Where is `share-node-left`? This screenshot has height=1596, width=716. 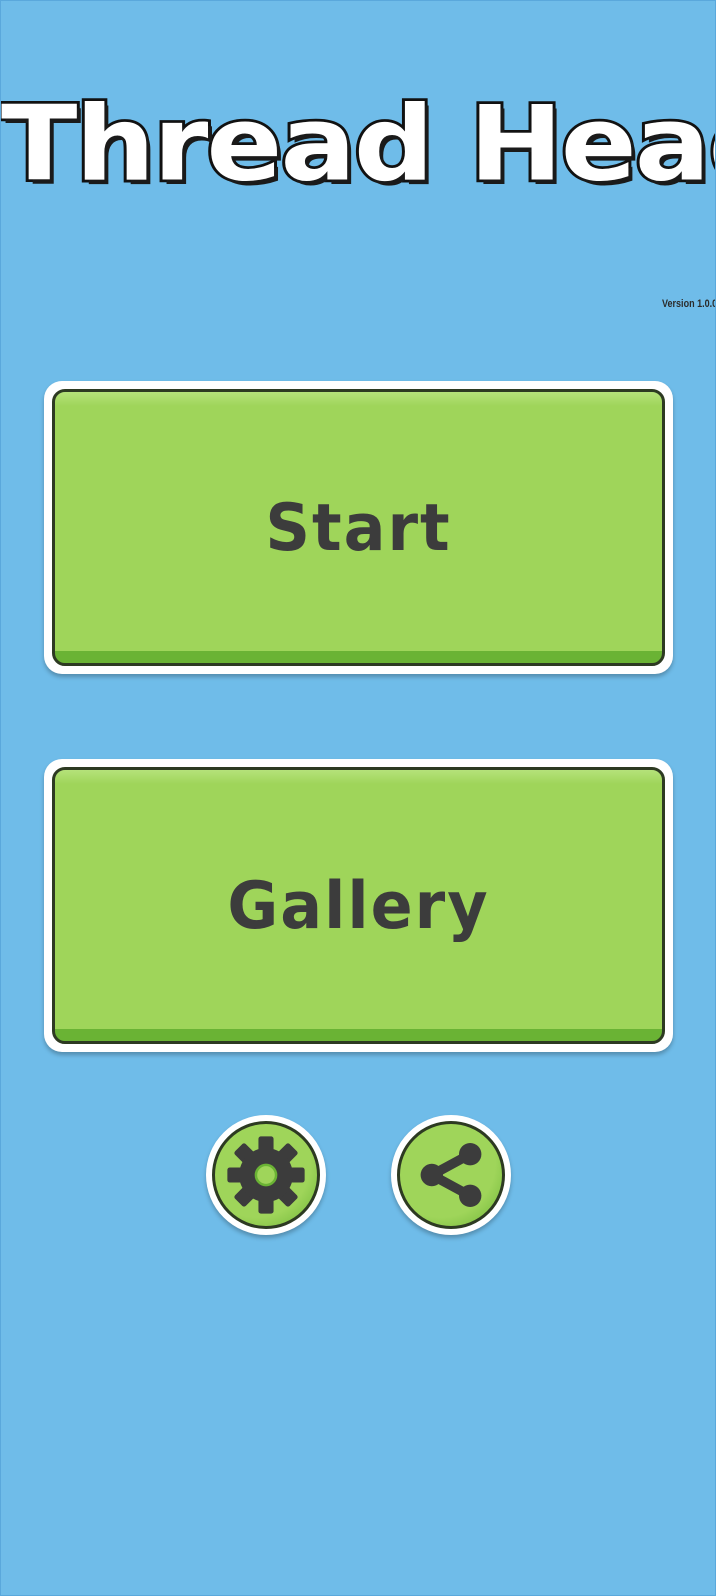
share-node-left is located at coordinates (431, 1175).